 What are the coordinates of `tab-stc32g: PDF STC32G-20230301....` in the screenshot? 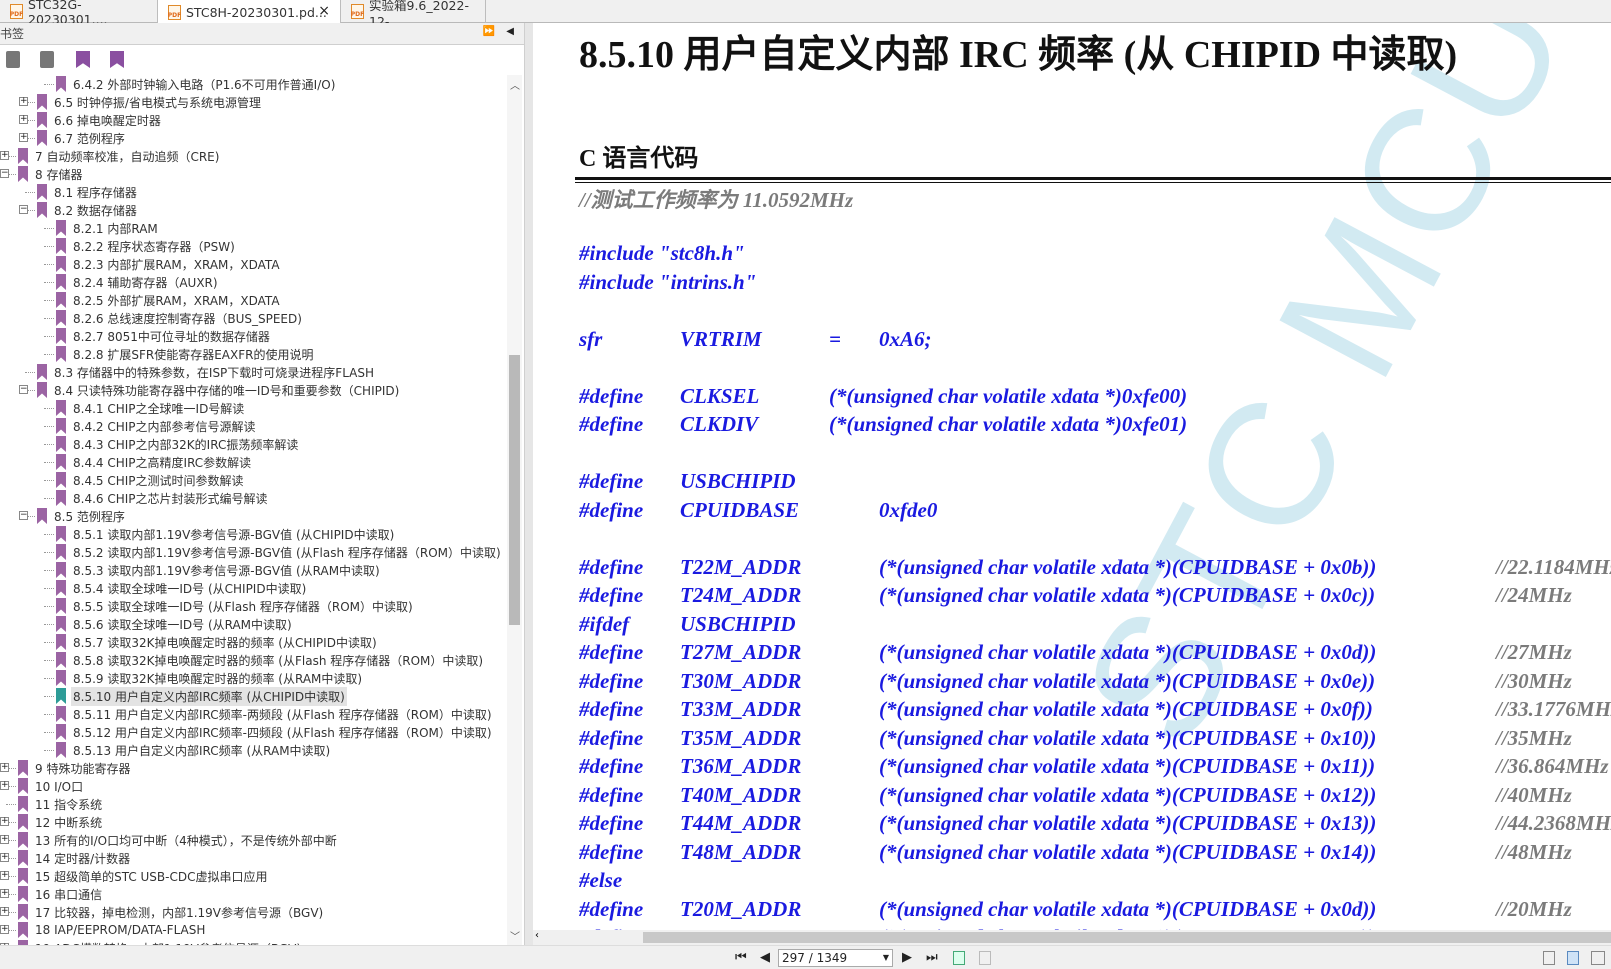 It's located at (79, 13).